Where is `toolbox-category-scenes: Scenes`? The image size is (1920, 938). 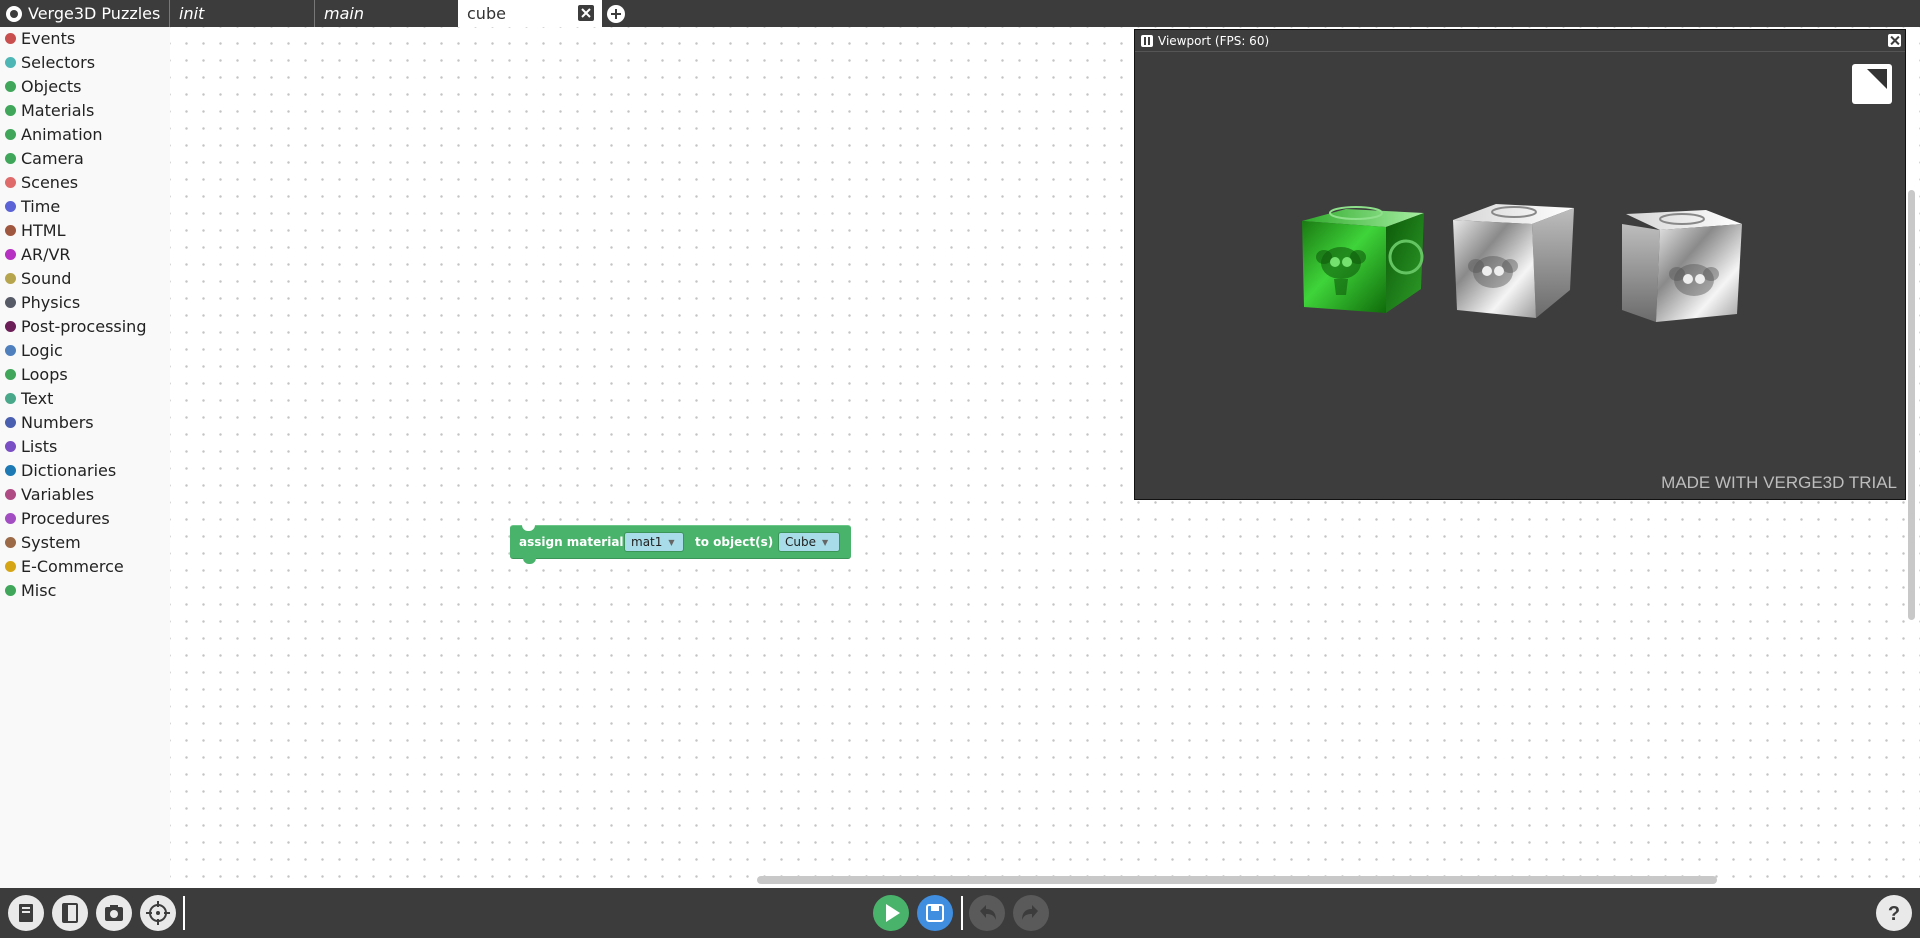
toolbox-category-scenes: Scenes is located at coordinates (39, 182).